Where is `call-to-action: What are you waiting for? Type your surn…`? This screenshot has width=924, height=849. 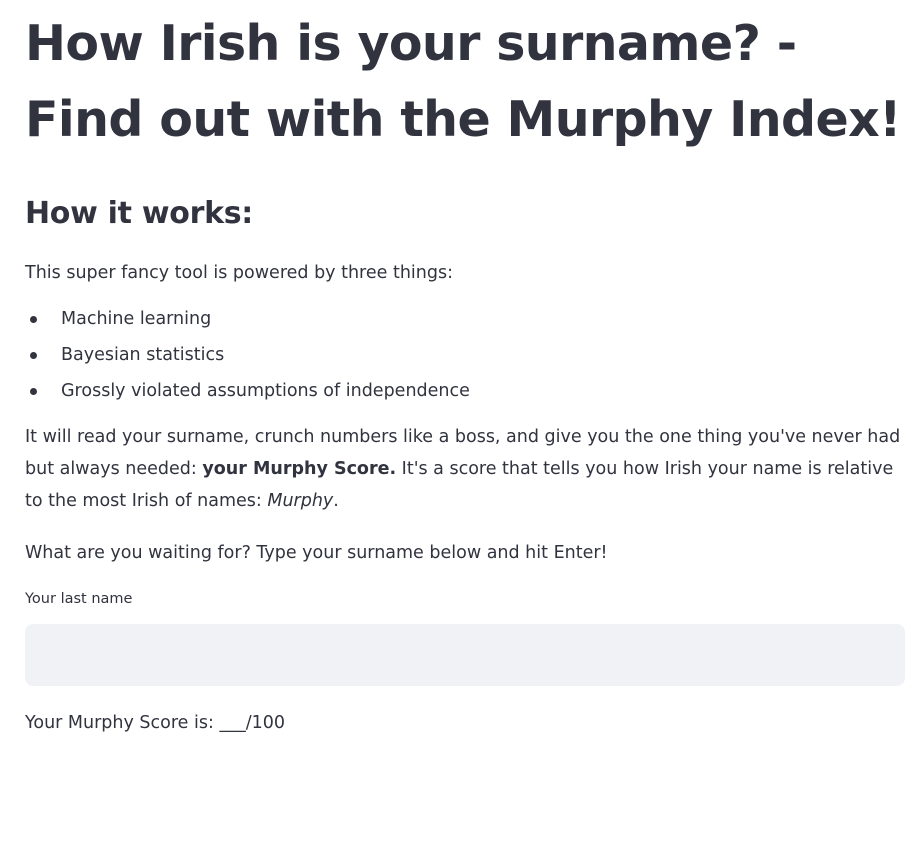
call-to-action: What are you waiting for? Type your surn… is located at coordinates (316, 553).